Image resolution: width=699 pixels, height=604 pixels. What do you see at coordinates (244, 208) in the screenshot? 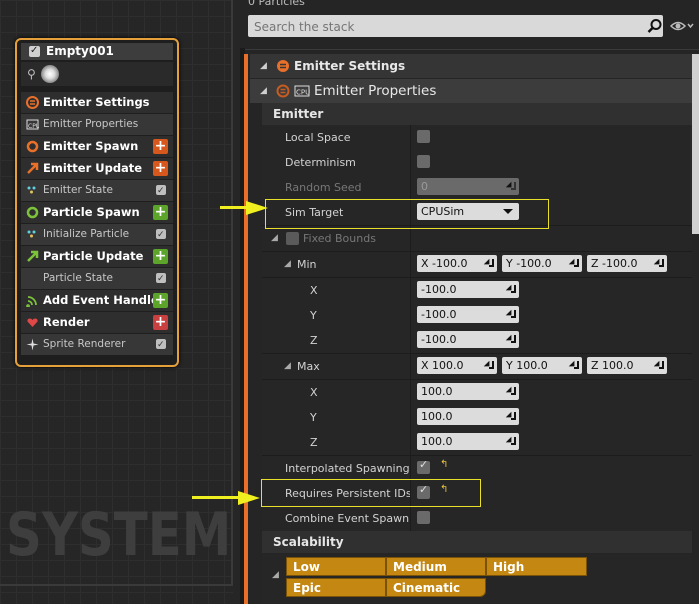
I see `annotation-arrow-icon` at bounding box center [244, 208].